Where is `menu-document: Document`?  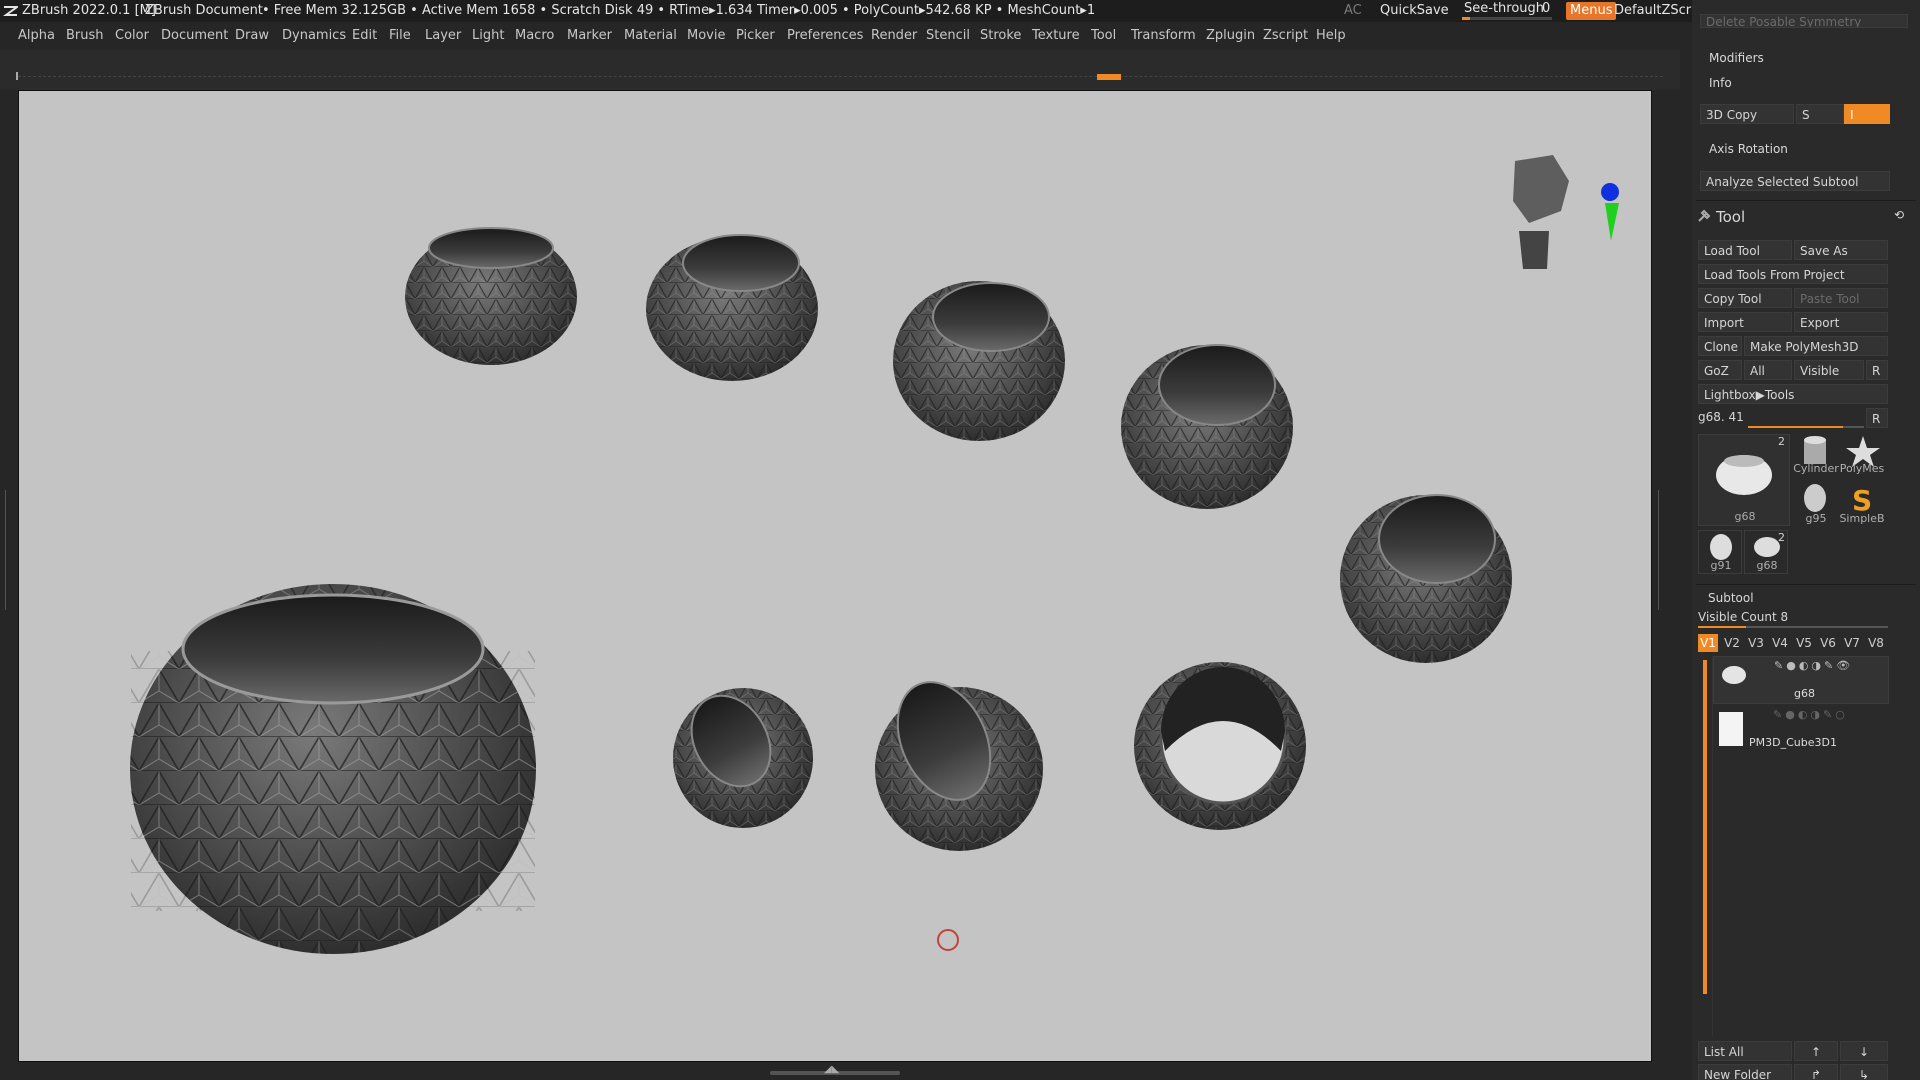
menu-document: Document is located at coordinates (194, 36).